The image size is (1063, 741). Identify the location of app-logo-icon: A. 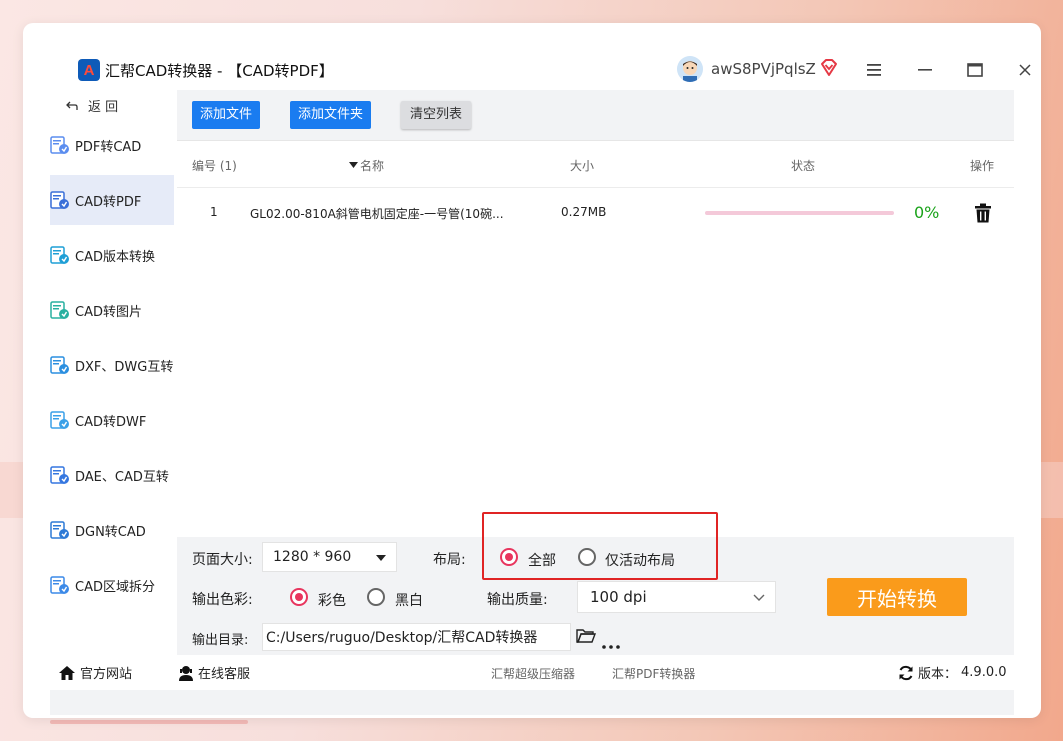
(89, 70).